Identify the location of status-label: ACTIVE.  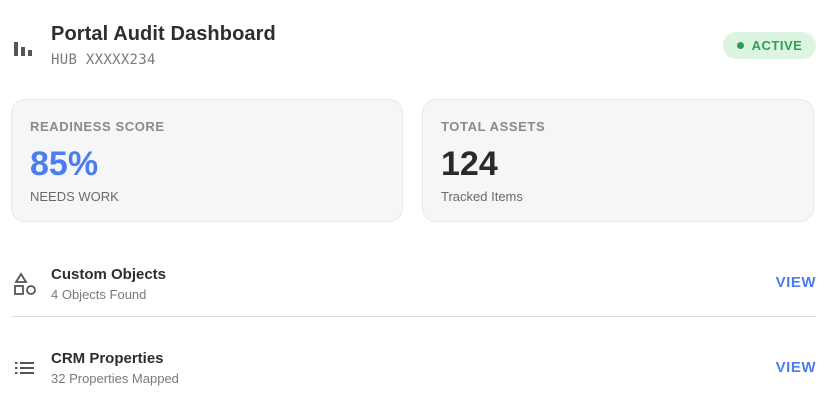
(777, 45).